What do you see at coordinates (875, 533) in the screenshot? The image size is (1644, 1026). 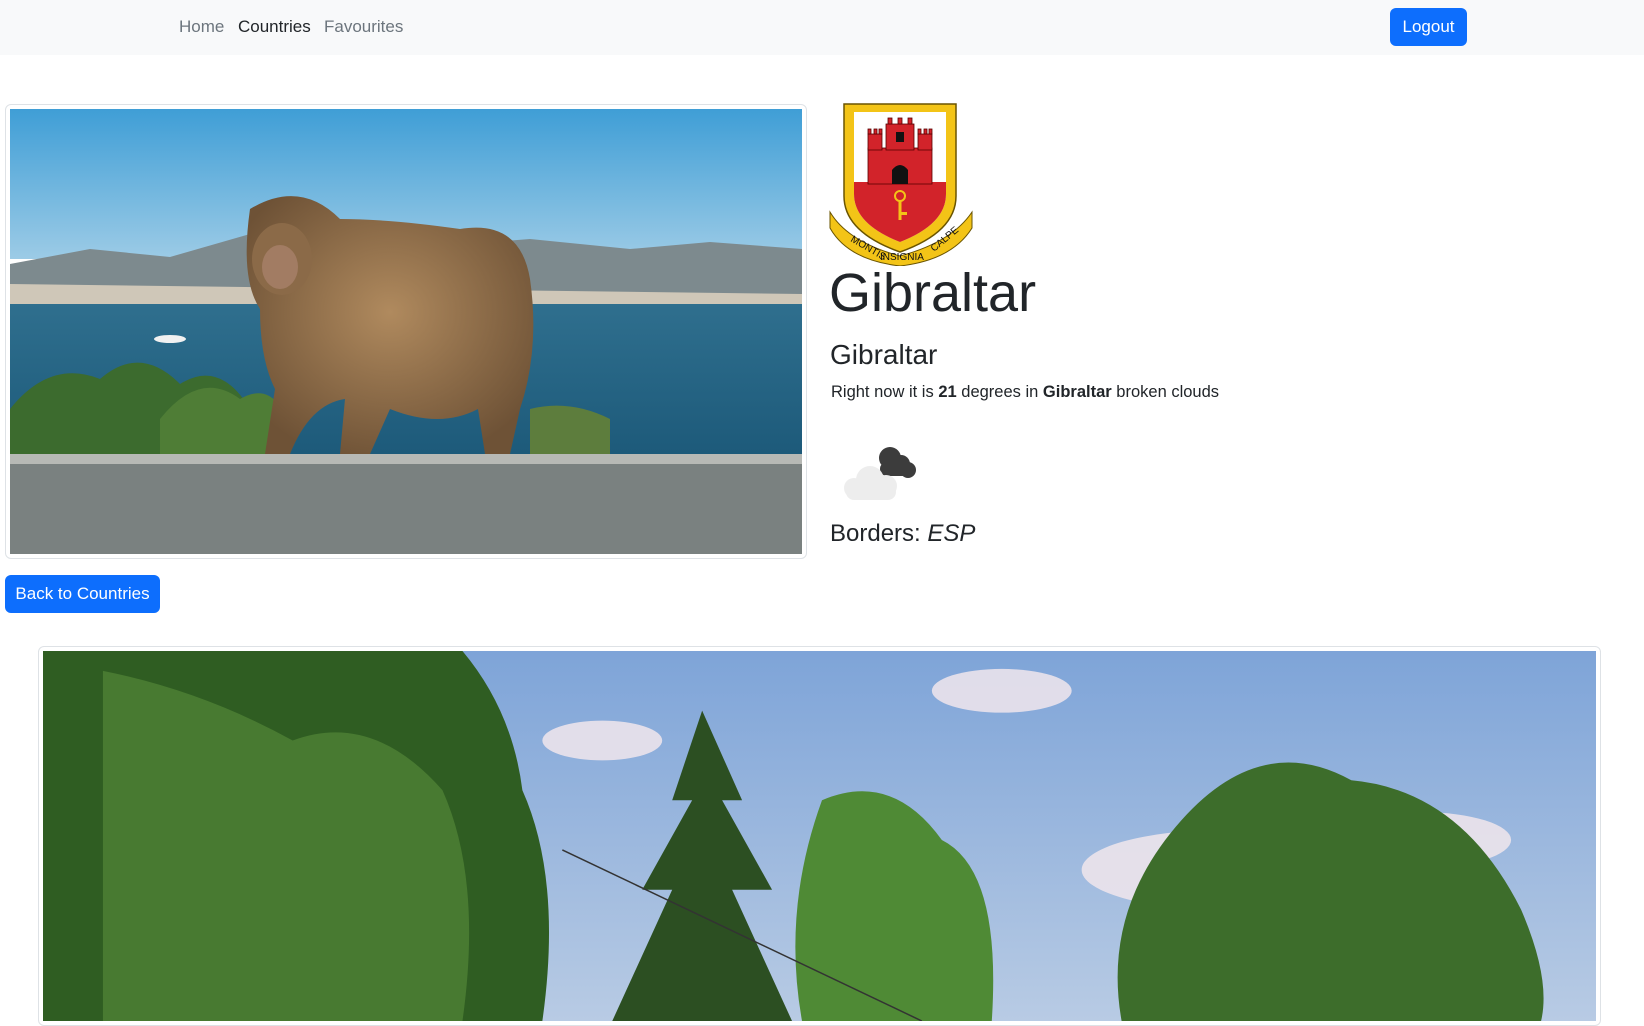 I see `borders-label: Borders:` at bounding box center [875, 533].